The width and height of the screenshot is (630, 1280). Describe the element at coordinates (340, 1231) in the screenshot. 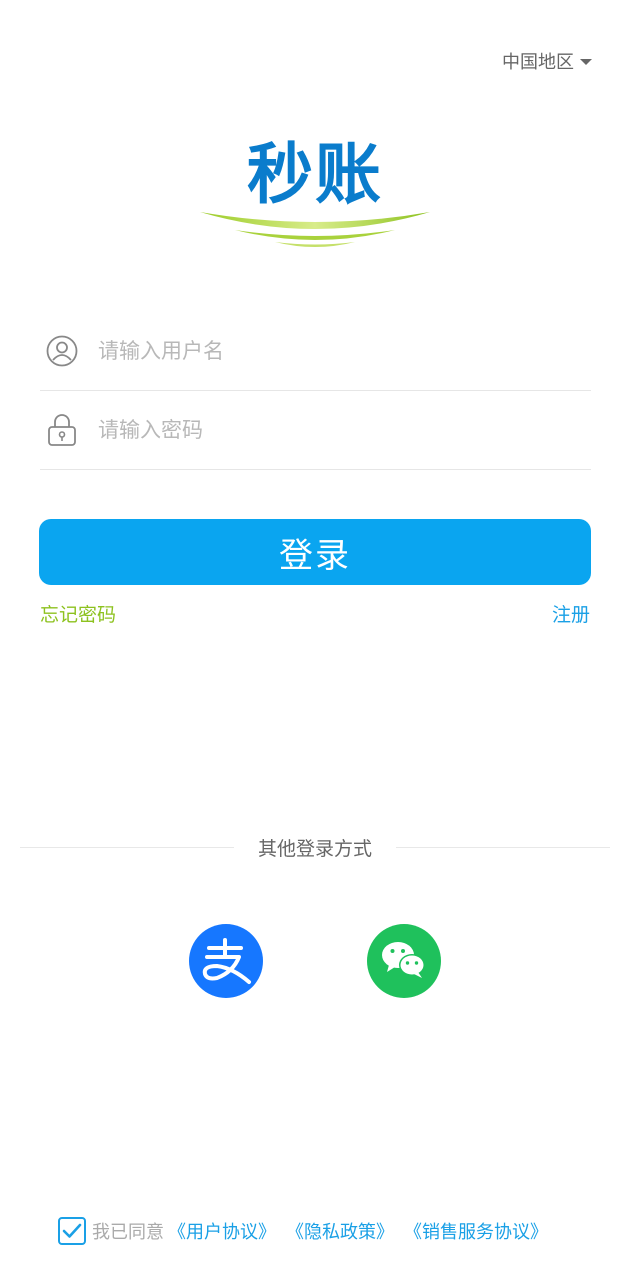

I see `privacy-policy-link: 《隐私政策》` at that location.